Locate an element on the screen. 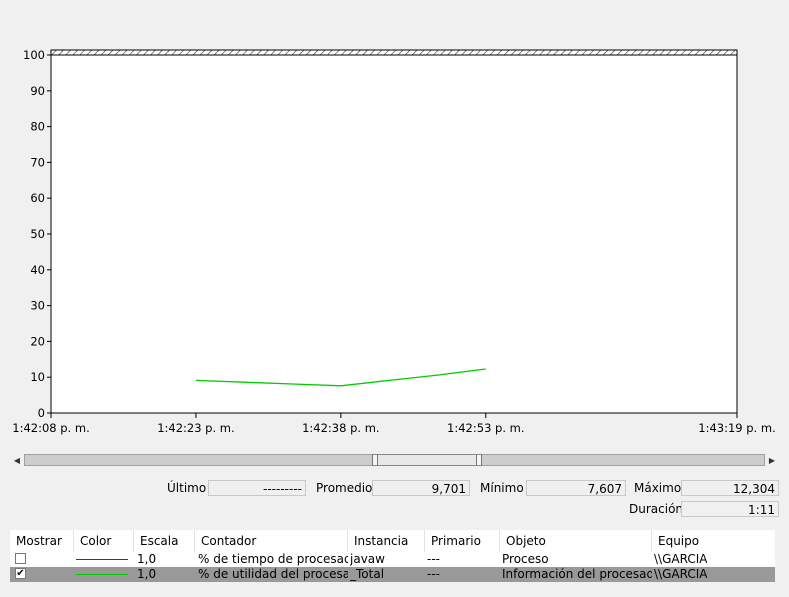 Image resolution: width=789 pixels, height=597 pixels. y-tick-label: 80 is located at coordinates (37, 127).